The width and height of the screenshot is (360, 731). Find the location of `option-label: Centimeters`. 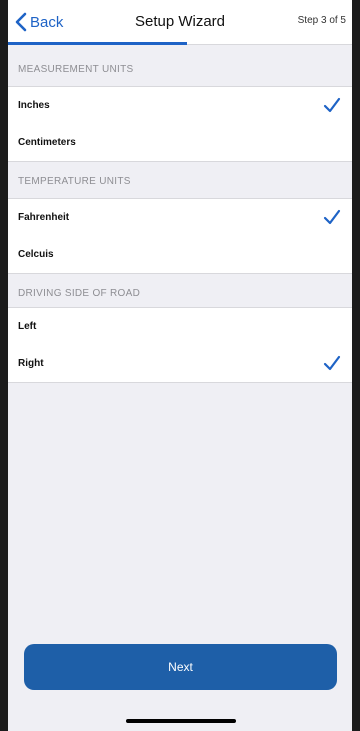

option-label: Centimeters is located at coordinates (47, 142).